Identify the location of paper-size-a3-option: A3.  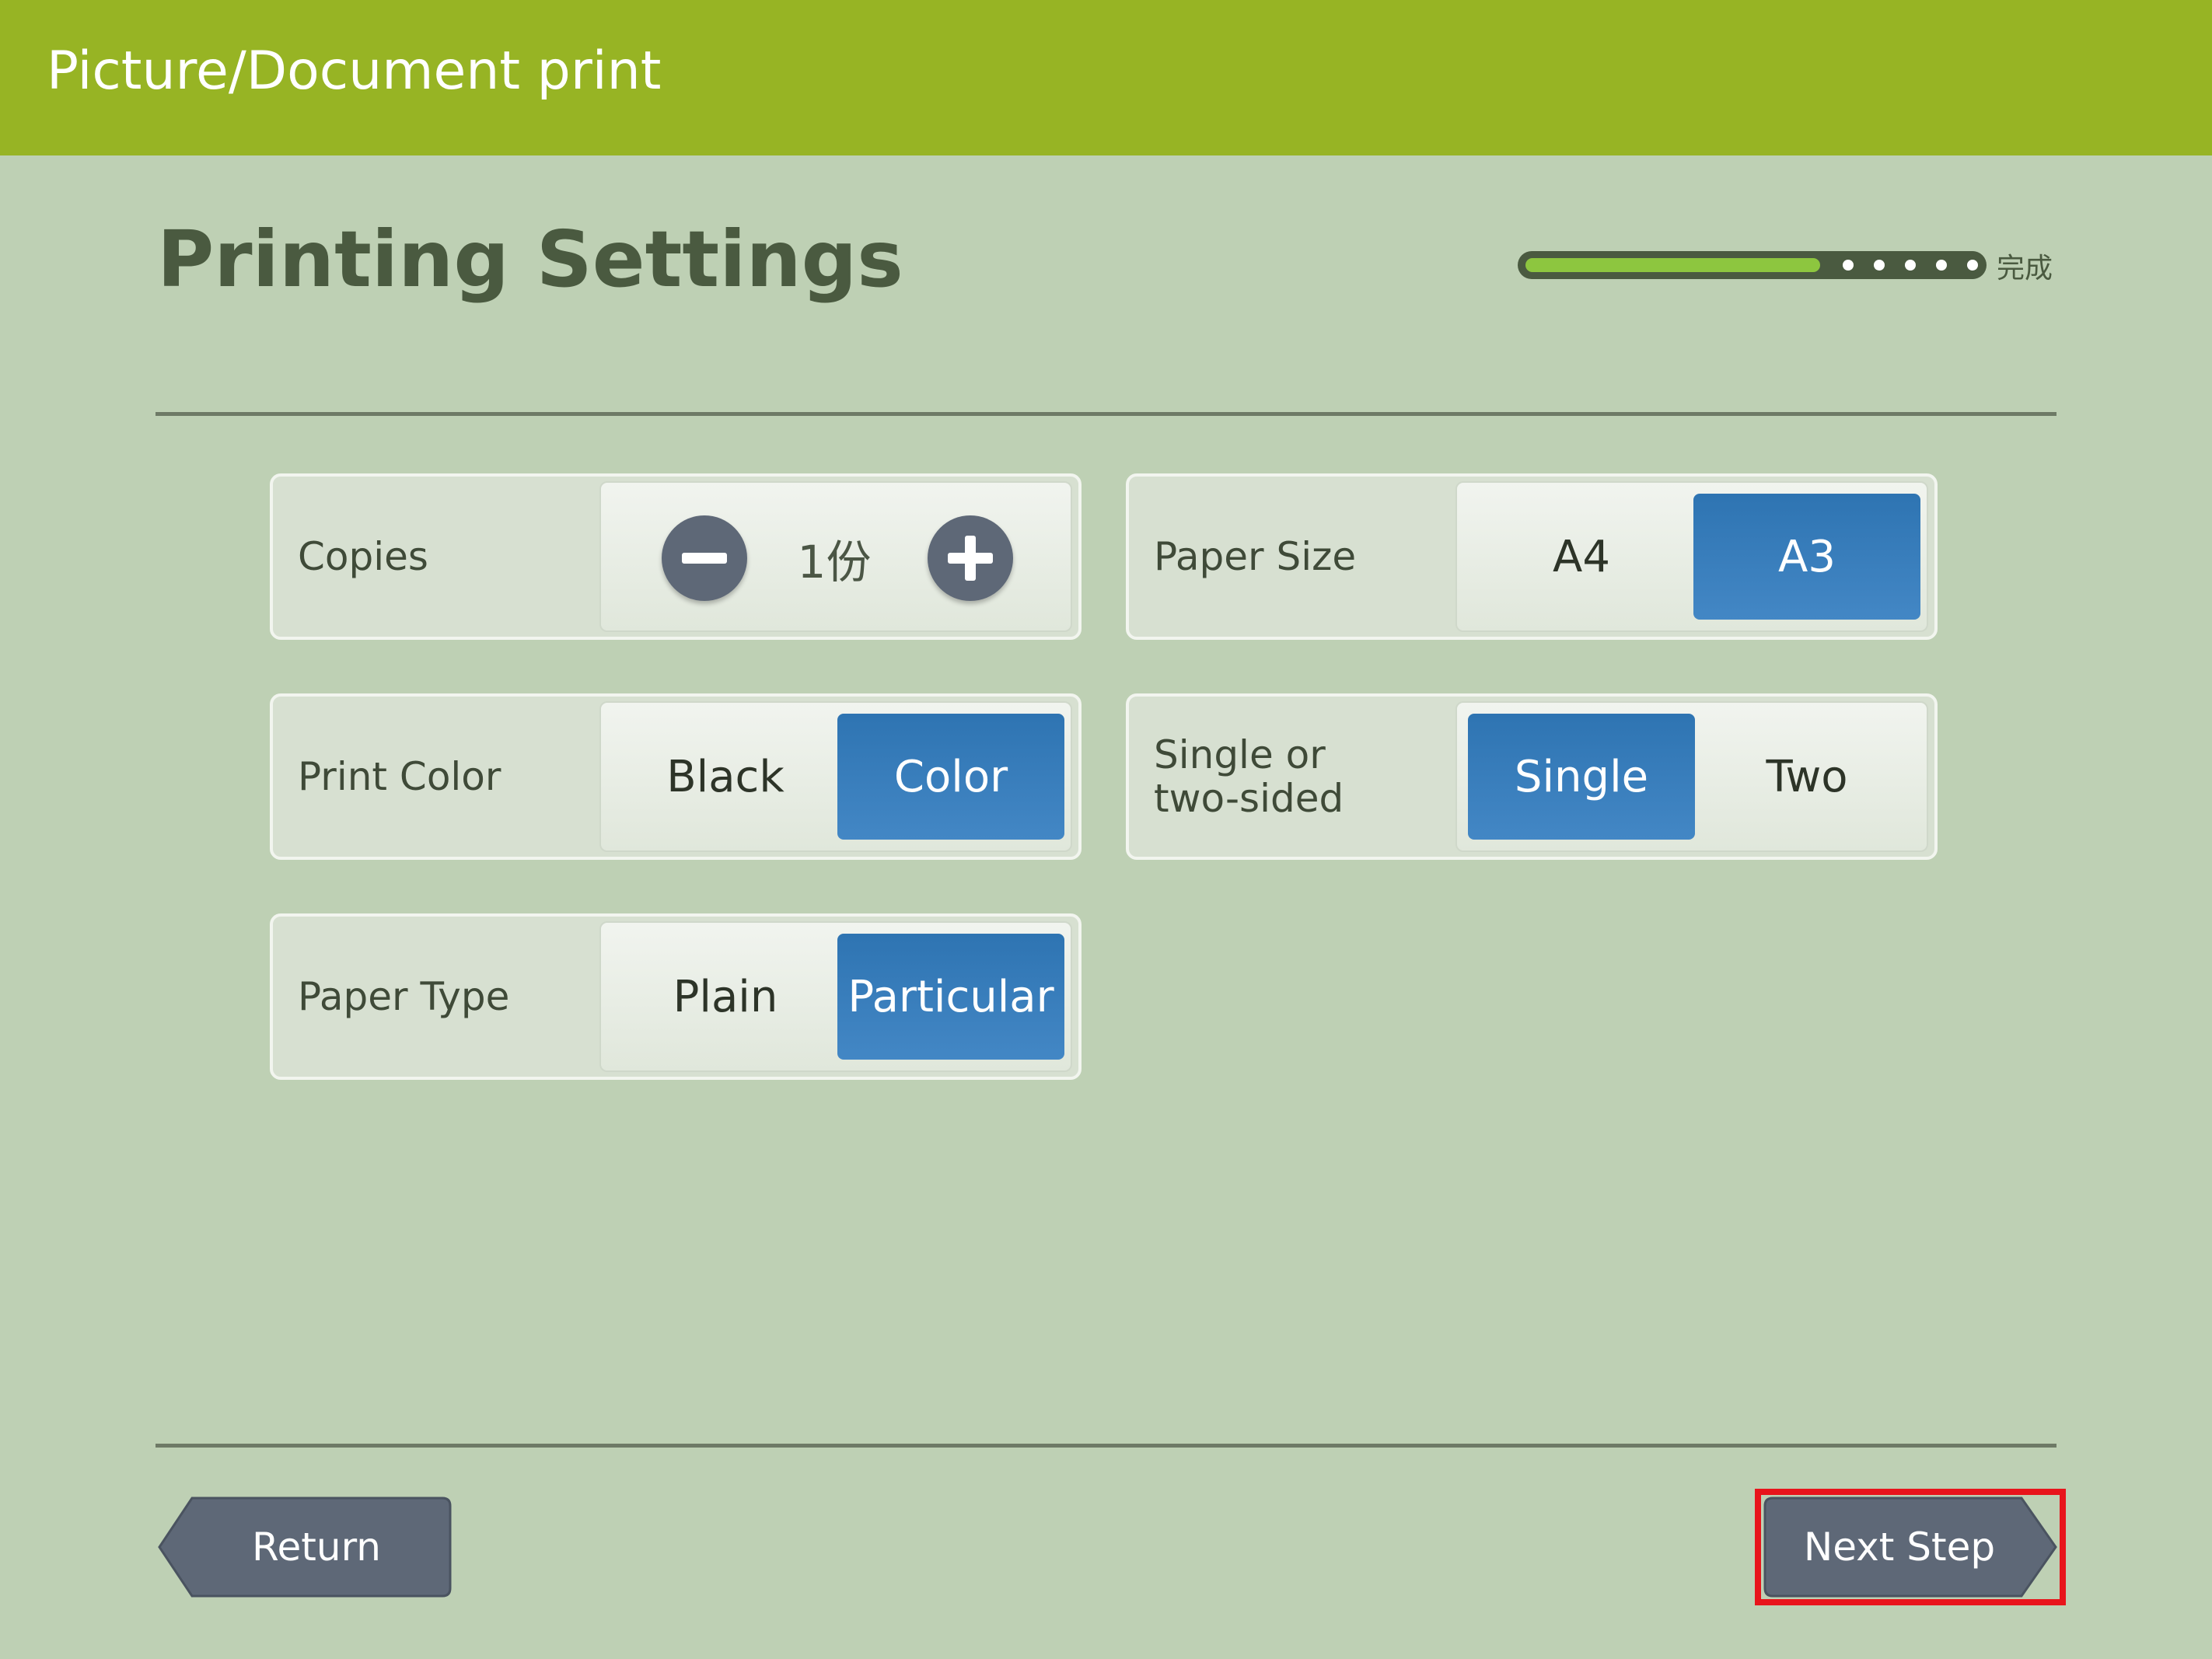
(1806, 557).